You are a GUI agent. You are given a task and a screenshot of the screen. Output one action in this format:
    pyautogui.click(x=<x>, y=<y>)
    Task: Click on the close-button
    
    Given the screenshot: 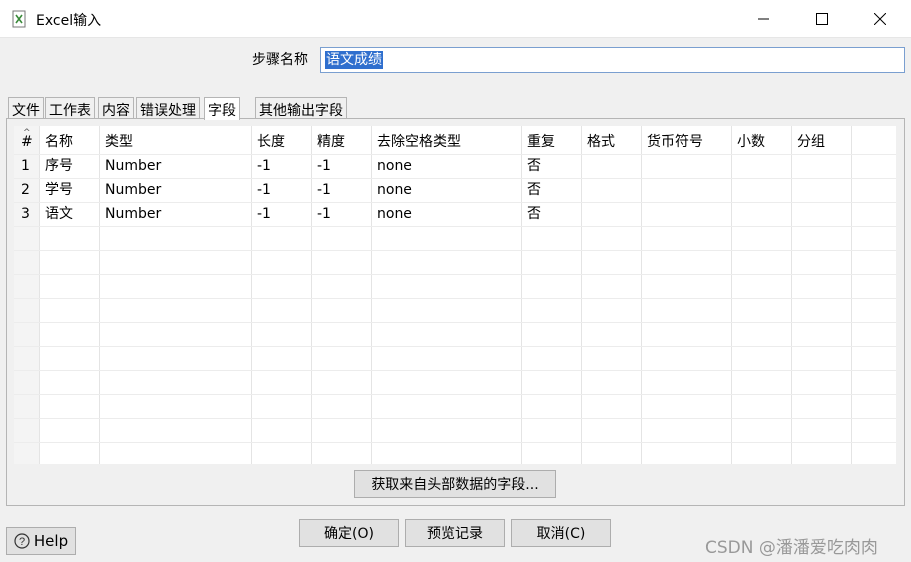 What is the action you would take?
    pyautogui.click(x=880, y=19)
    